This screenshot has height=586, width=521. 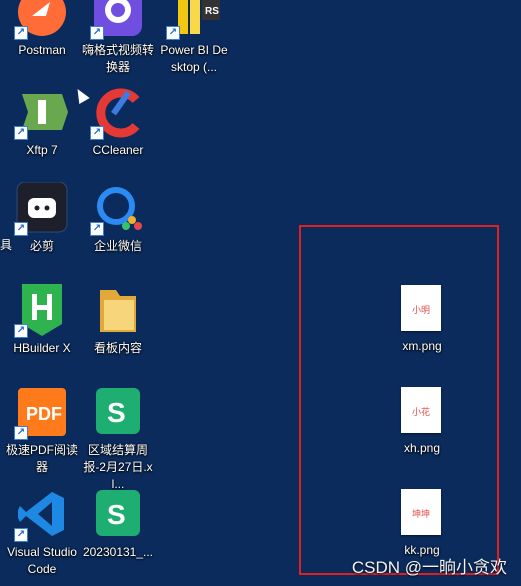 What do you see at coordinates (41, 208) in the screenshot?
I see `bijian-icon: ↗` at bounding box center [41, 208].